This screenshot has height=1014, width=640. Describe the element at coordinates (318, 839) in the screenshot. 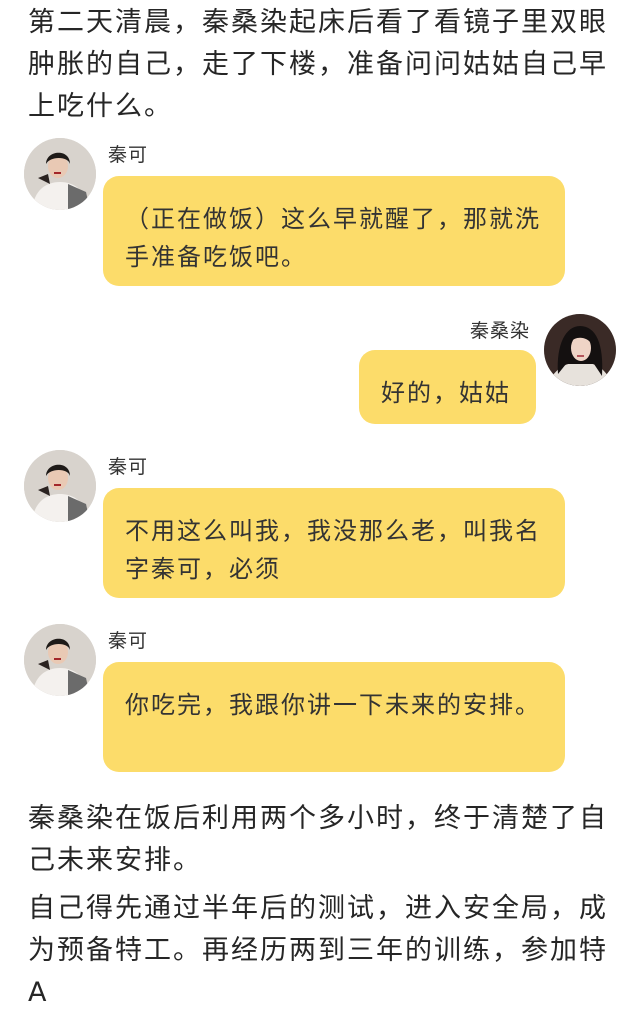

I see `narration-paragraph: 秦桑染在饭后利用两个多小时，终于清楚了自己未来安排。` at that location.